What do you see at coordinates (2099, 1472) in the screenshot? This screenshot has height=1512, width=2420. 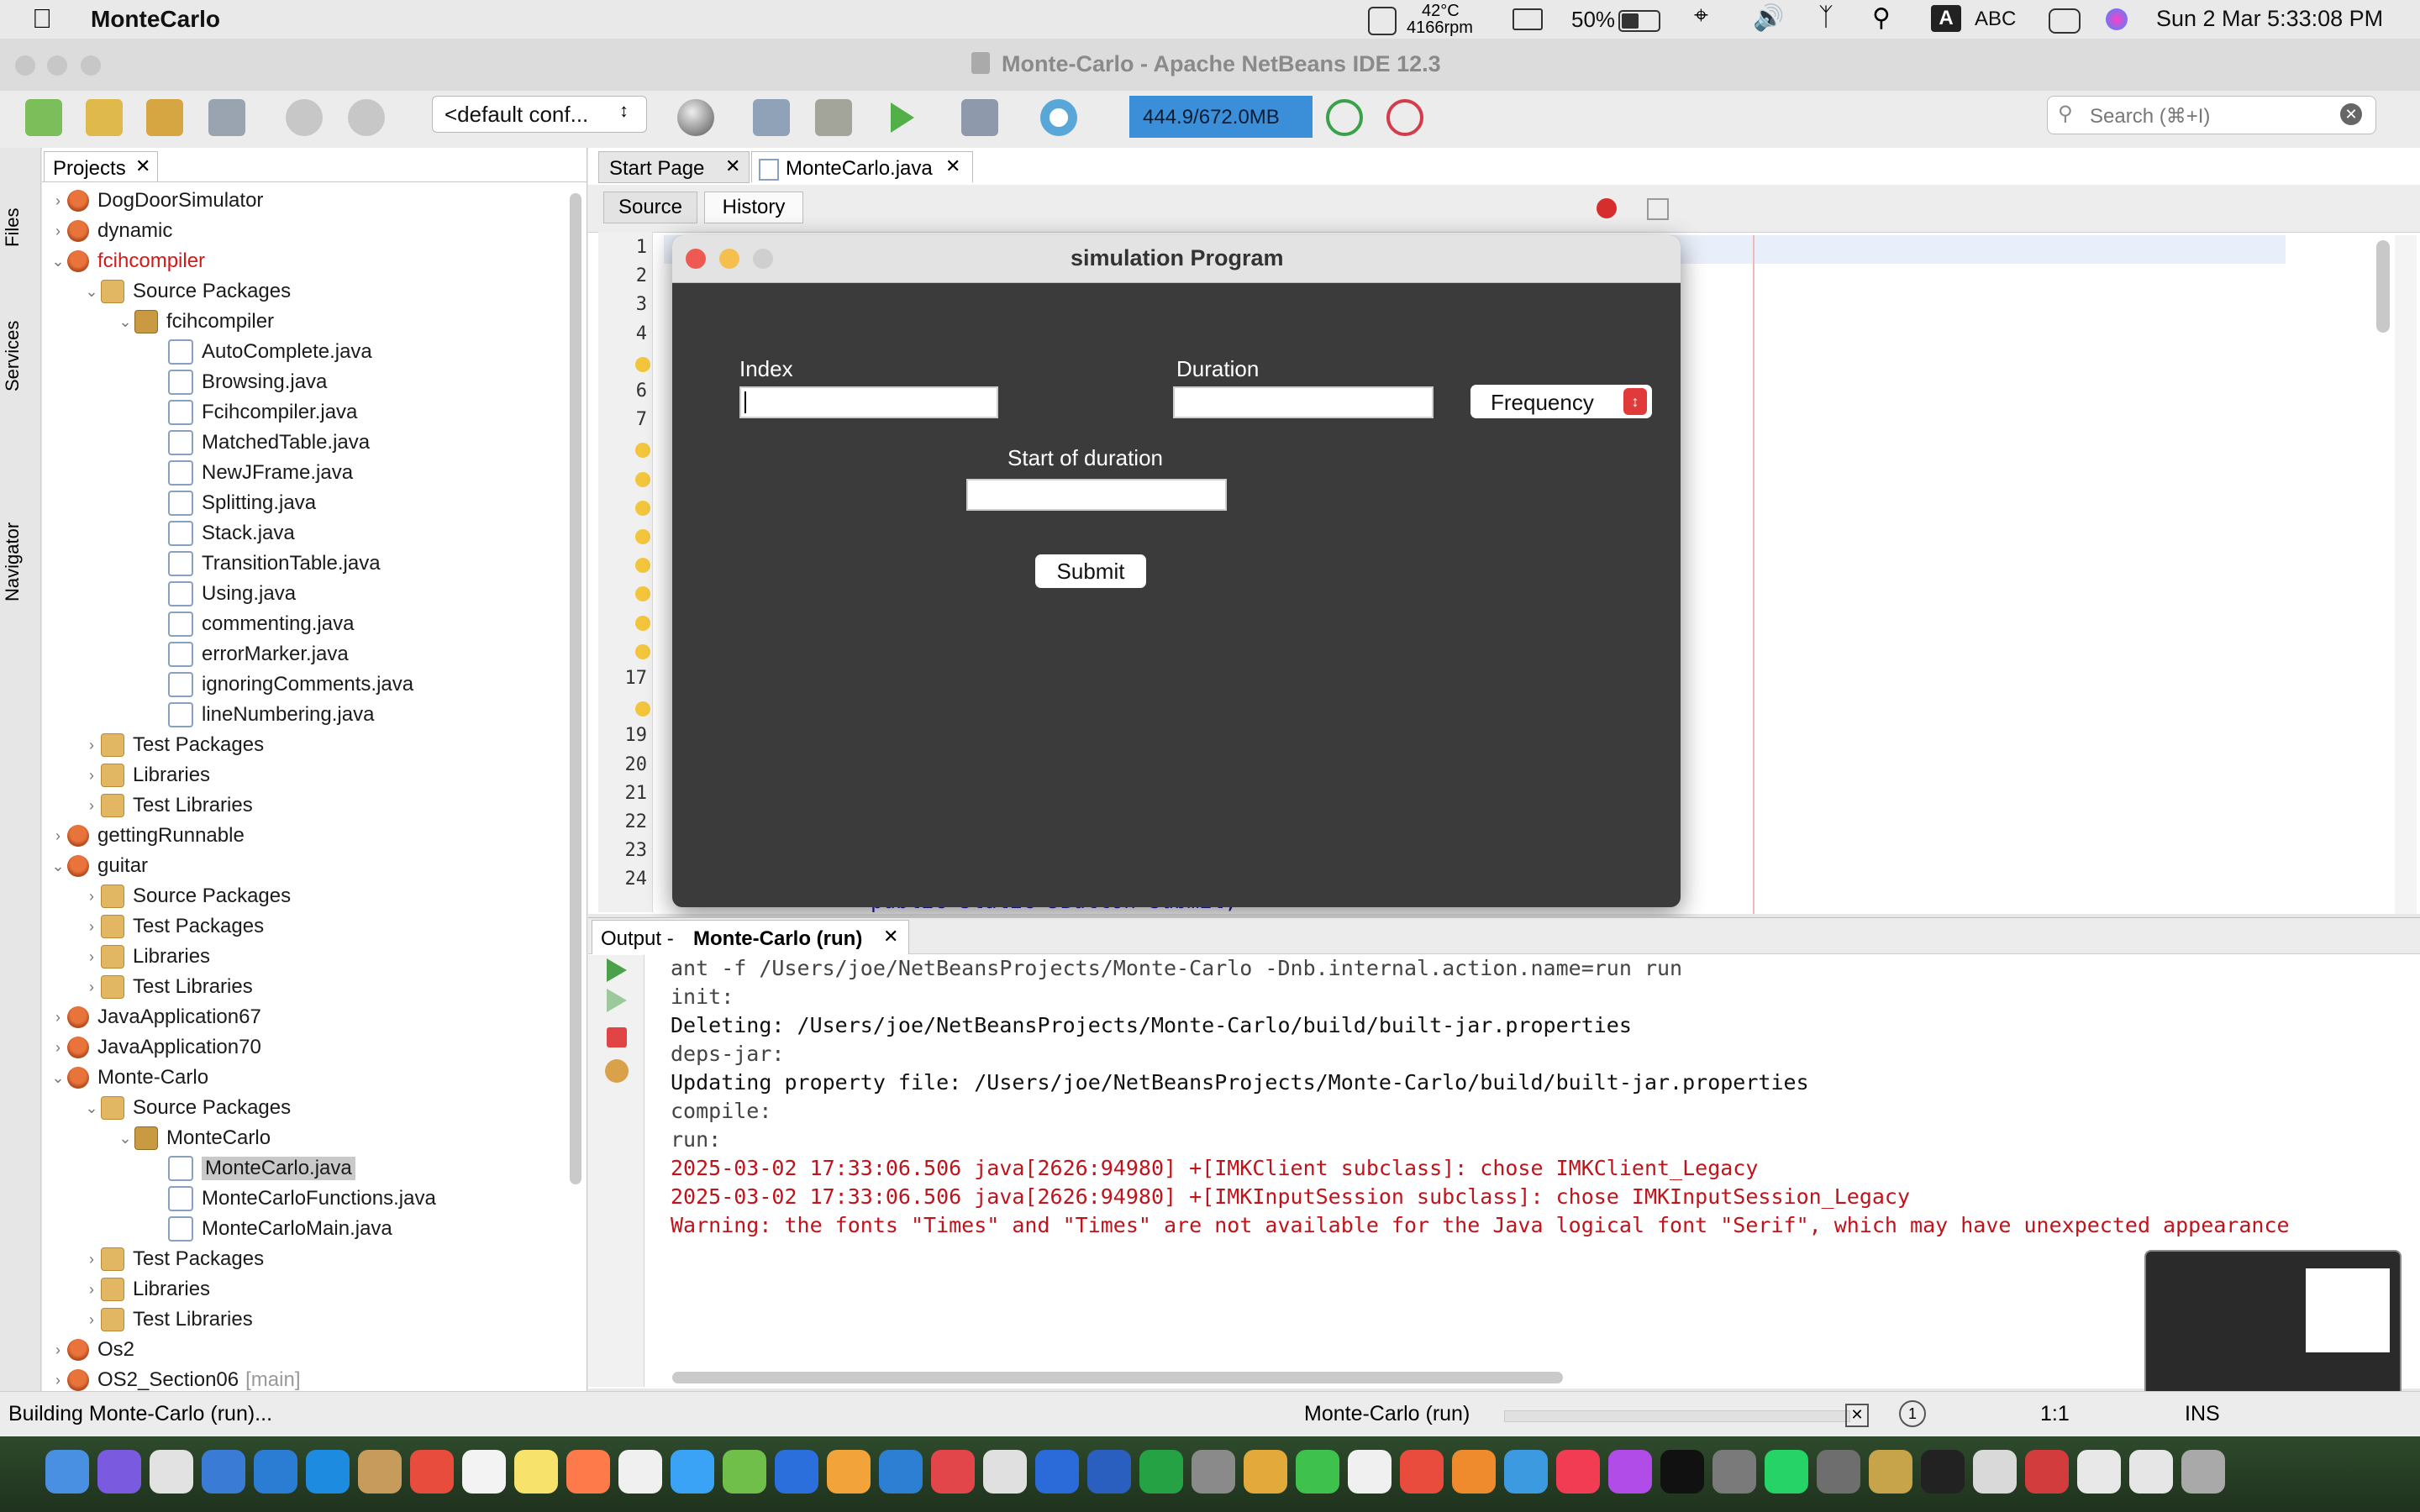 I see `screenflow-icon` at bounding box center [2099, 1472].